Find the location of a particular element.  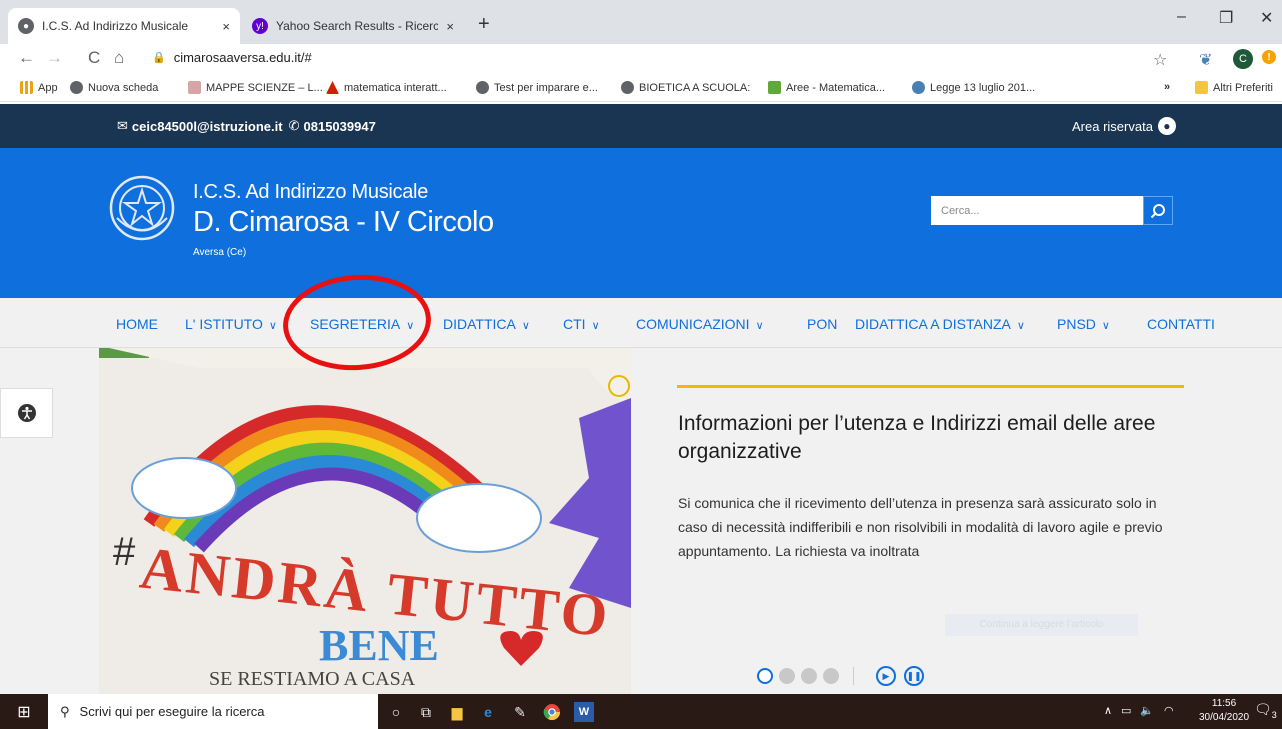

reserved-area-link: Area riservata ● is located at coordinates (1124, 126).